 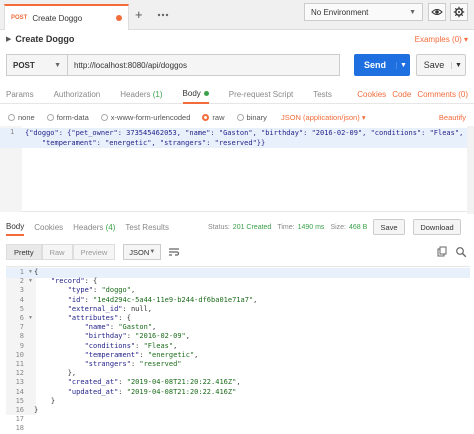 What do you see at coordinates (145, 117) in the screenshot?
I see `radio-urlencoded: x-www-form-urlencoded` at bounding box center [145, 117].